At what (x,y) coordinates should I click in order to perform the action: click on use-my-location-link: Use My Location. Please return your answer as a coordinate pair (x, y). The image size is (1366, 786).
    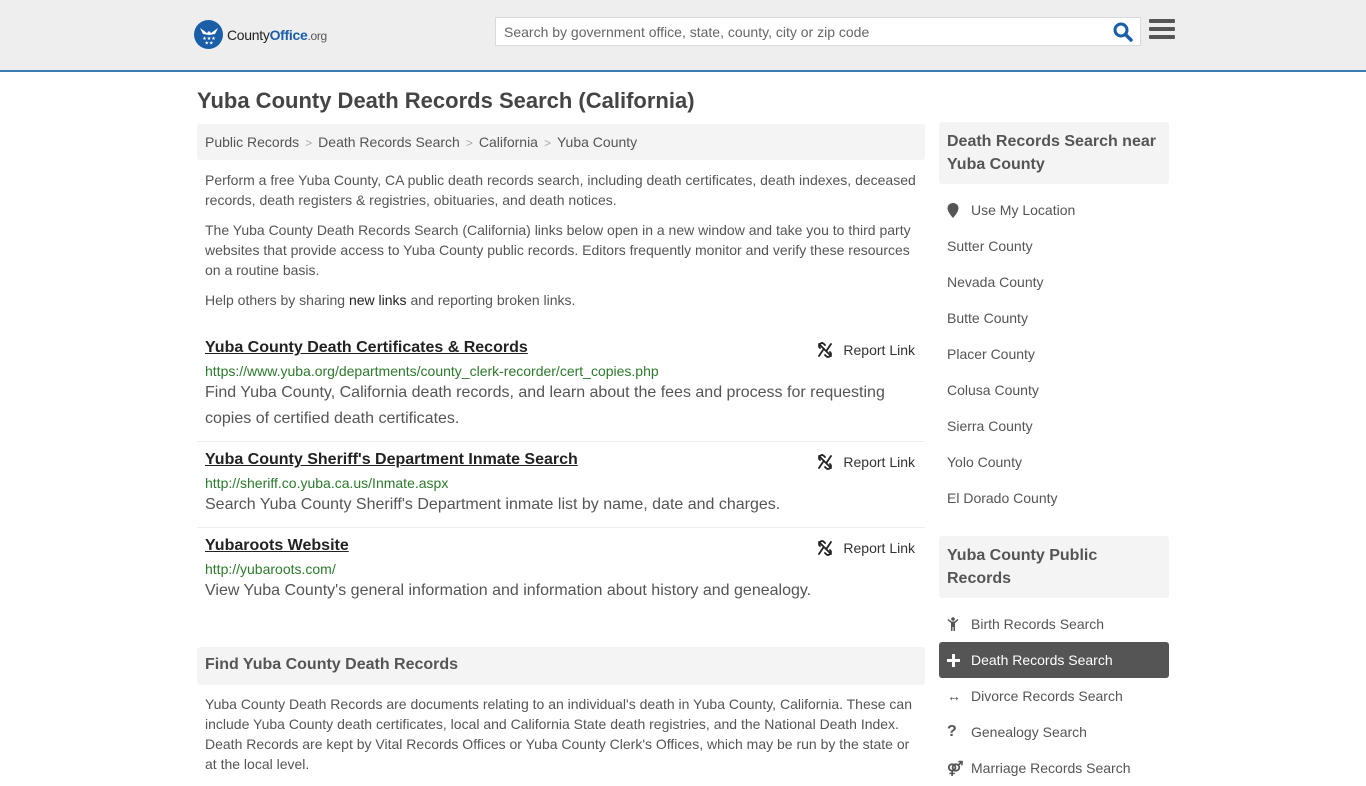
    Looking at the image, I should click on (1023, 210).